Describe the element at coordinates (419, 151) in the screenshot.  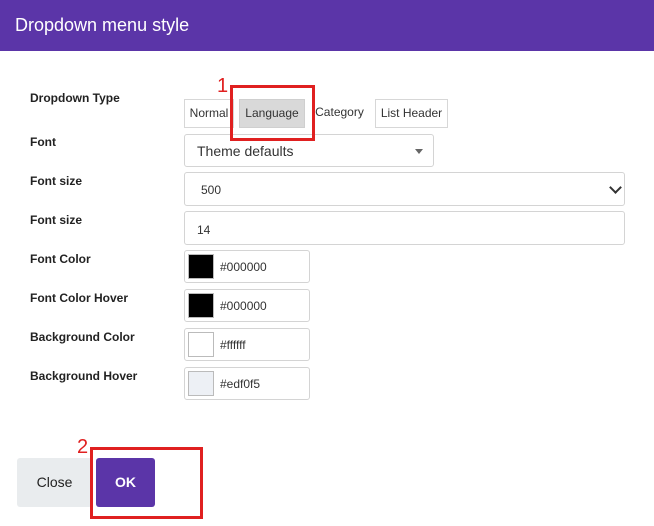
I see `caret-down-icon` at that location.